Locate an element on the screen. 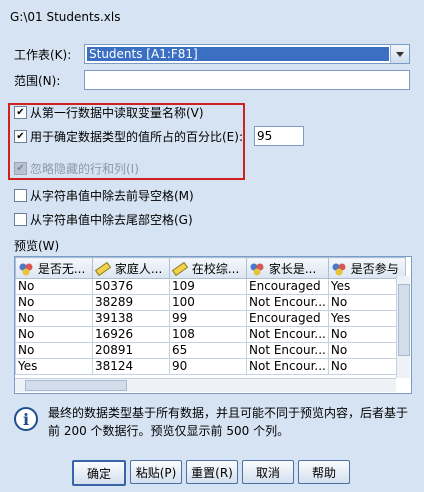  read-names-checkbox: ✔ is located at coordinates (20, 112).